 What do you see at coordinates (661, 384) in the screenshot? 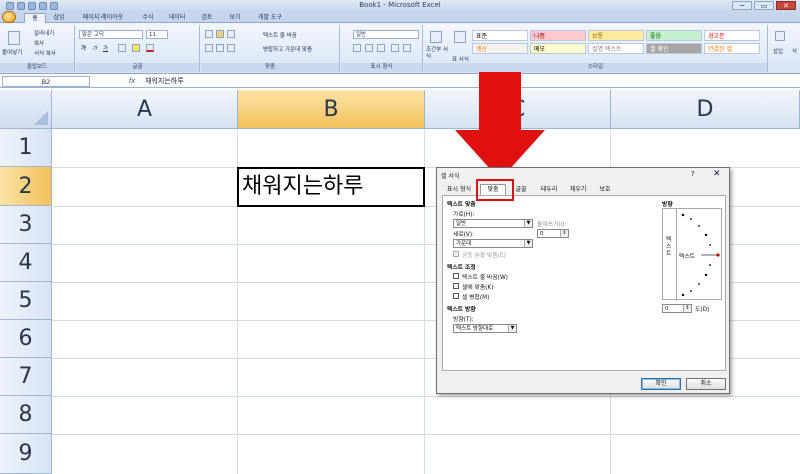
I see `ok-button: 확인` at bounding box center [661, 384].